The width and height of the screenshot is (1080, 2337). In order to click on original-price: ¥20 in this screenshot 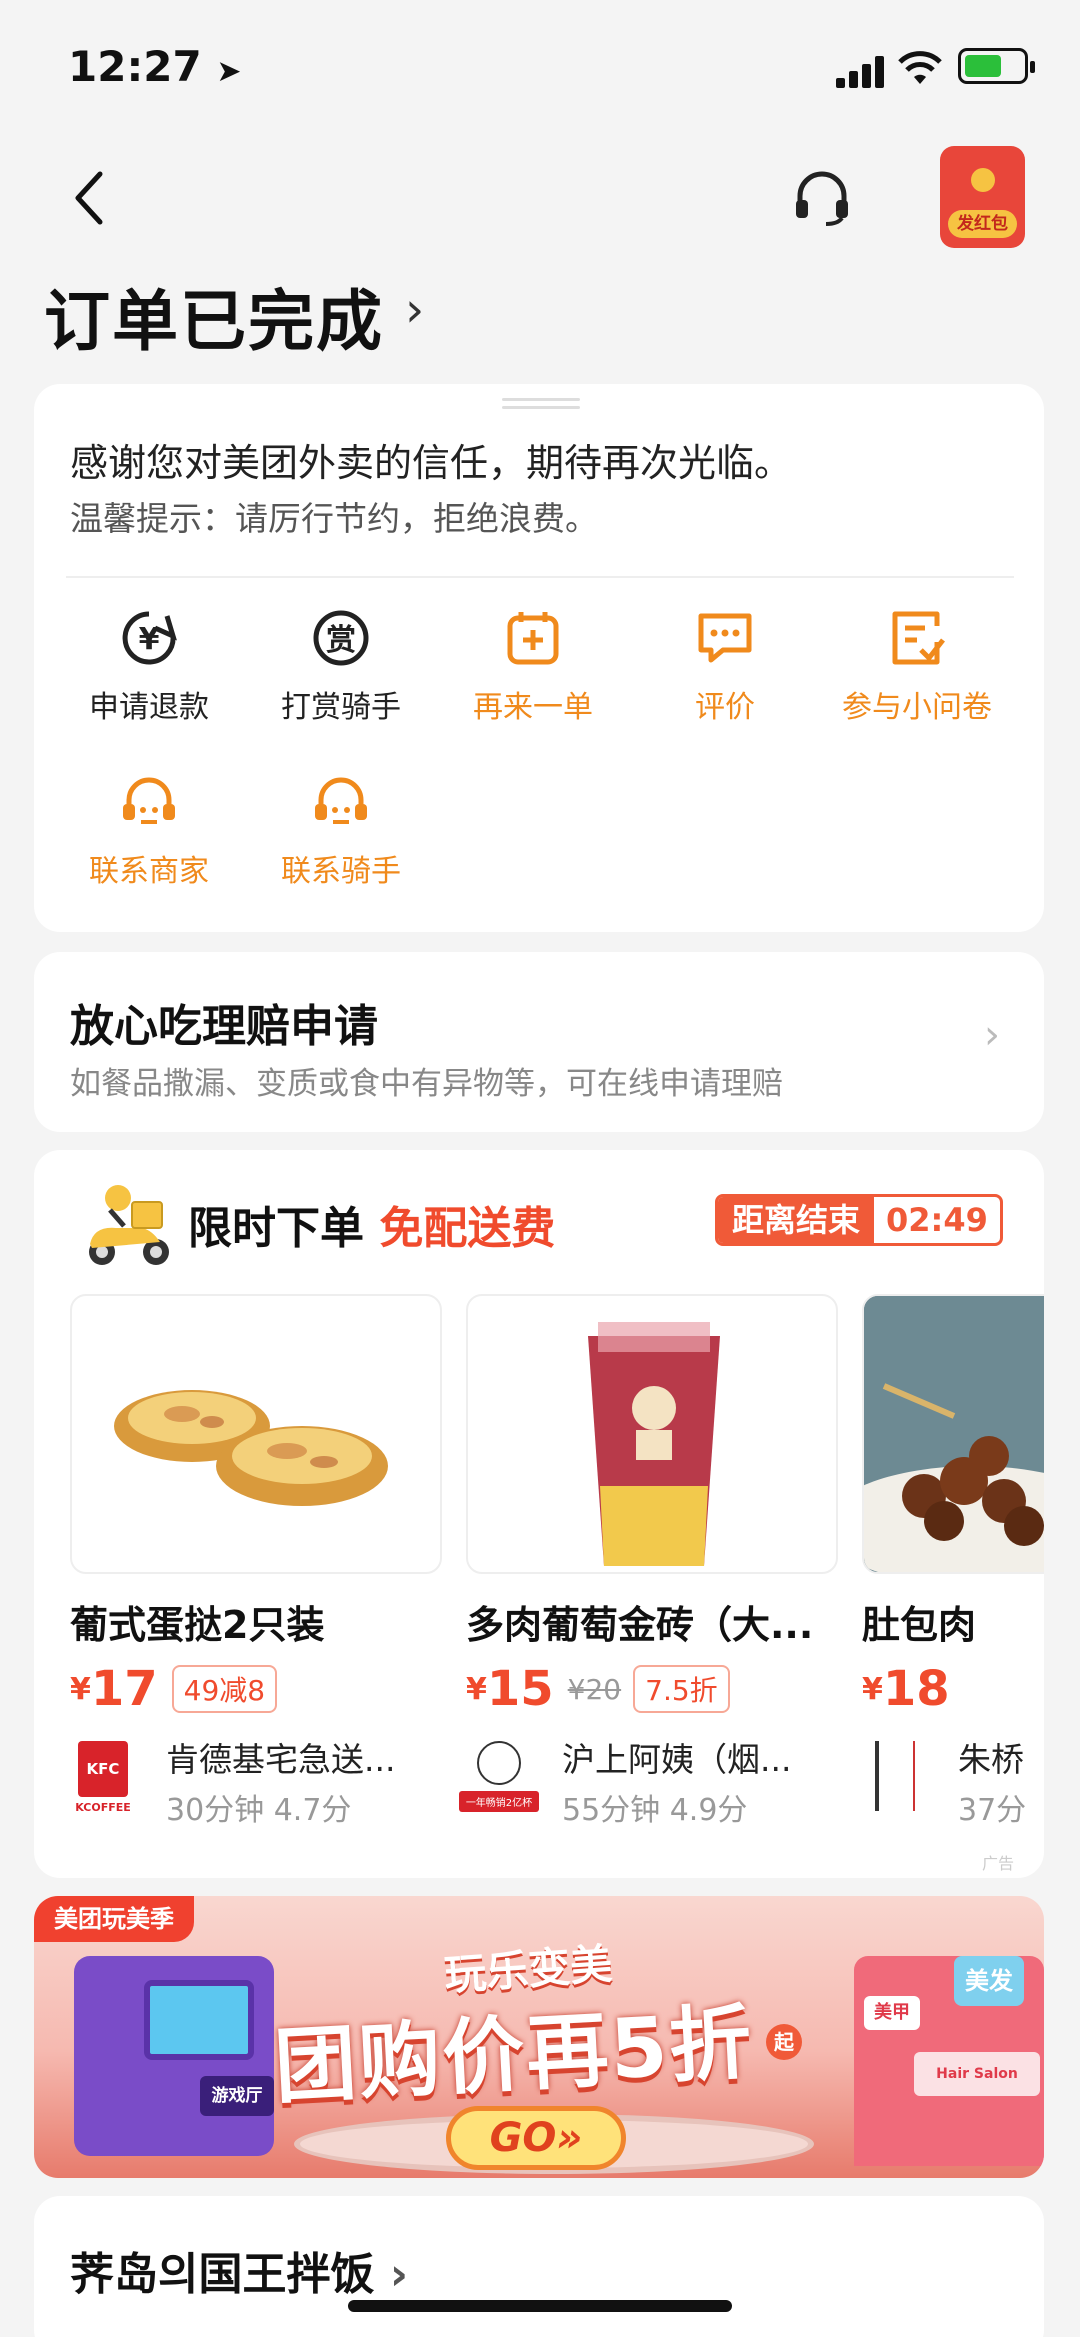, I will do `click(594, 1689)`.